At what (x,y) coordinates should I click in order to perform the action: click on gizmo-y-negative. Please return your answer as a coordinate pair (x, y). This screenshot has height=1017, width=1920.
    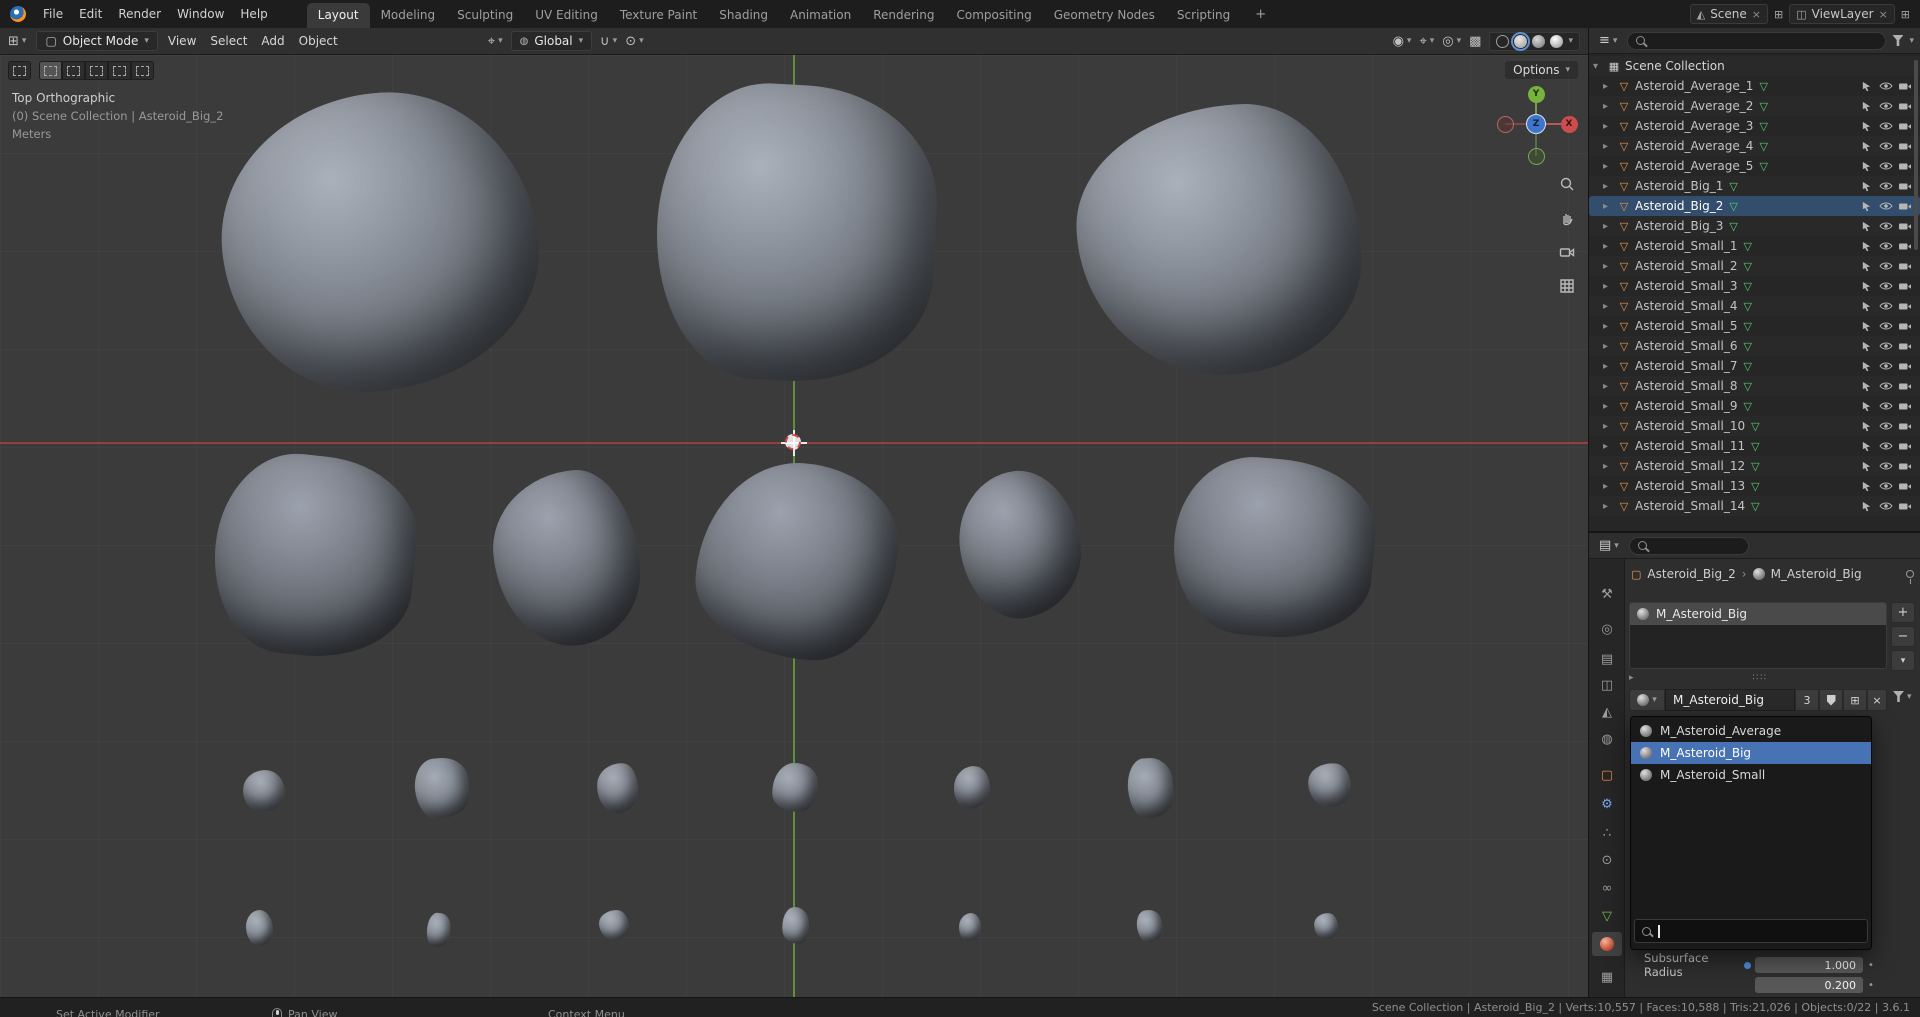
    Looking at the image, I should click on (1536, 156).